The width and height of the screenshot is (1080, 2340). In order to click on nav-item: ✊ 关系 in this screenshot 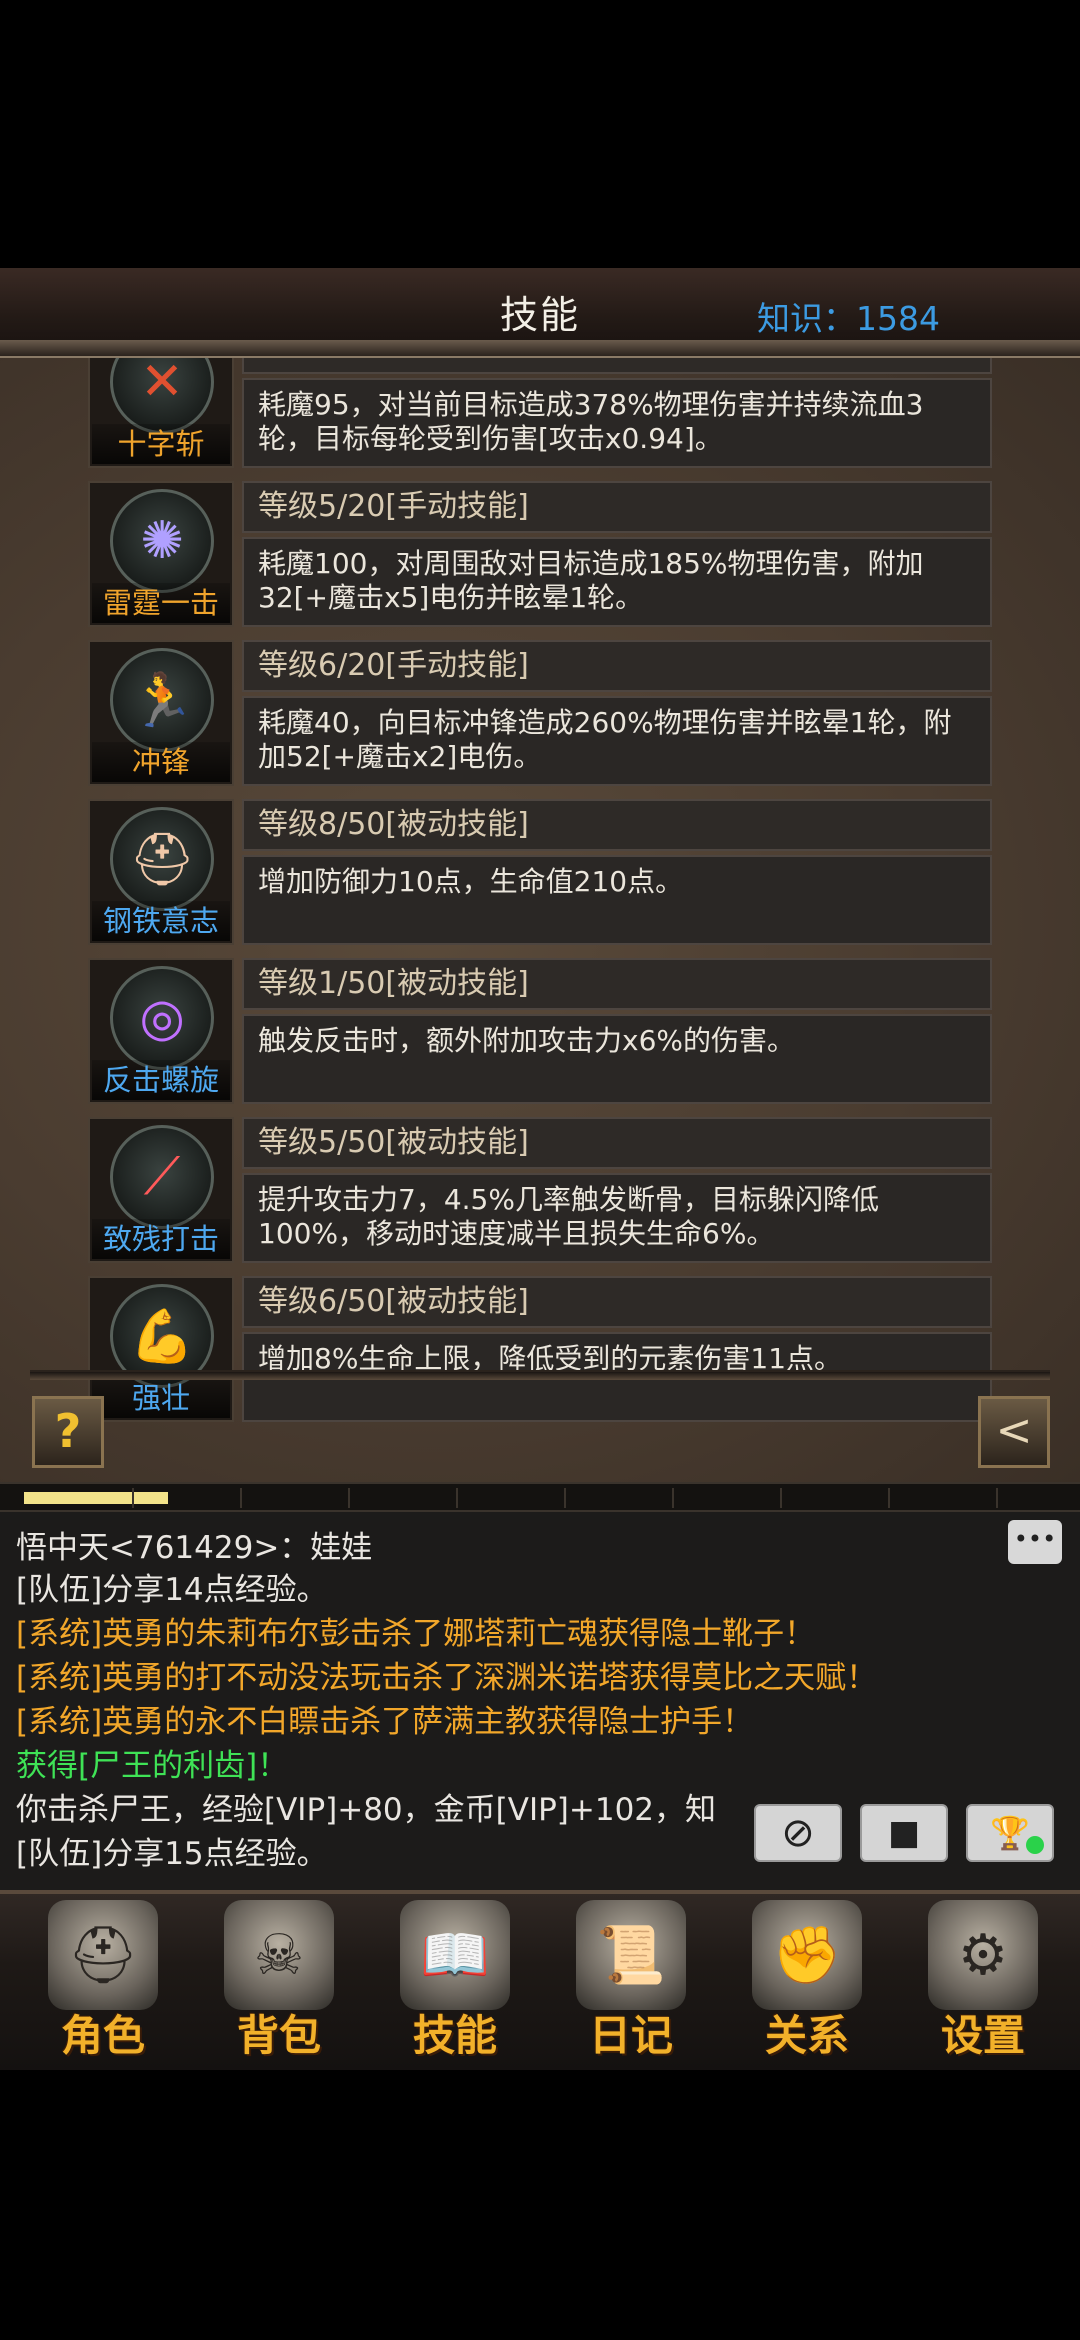, I will do `click(807, 1985)`.